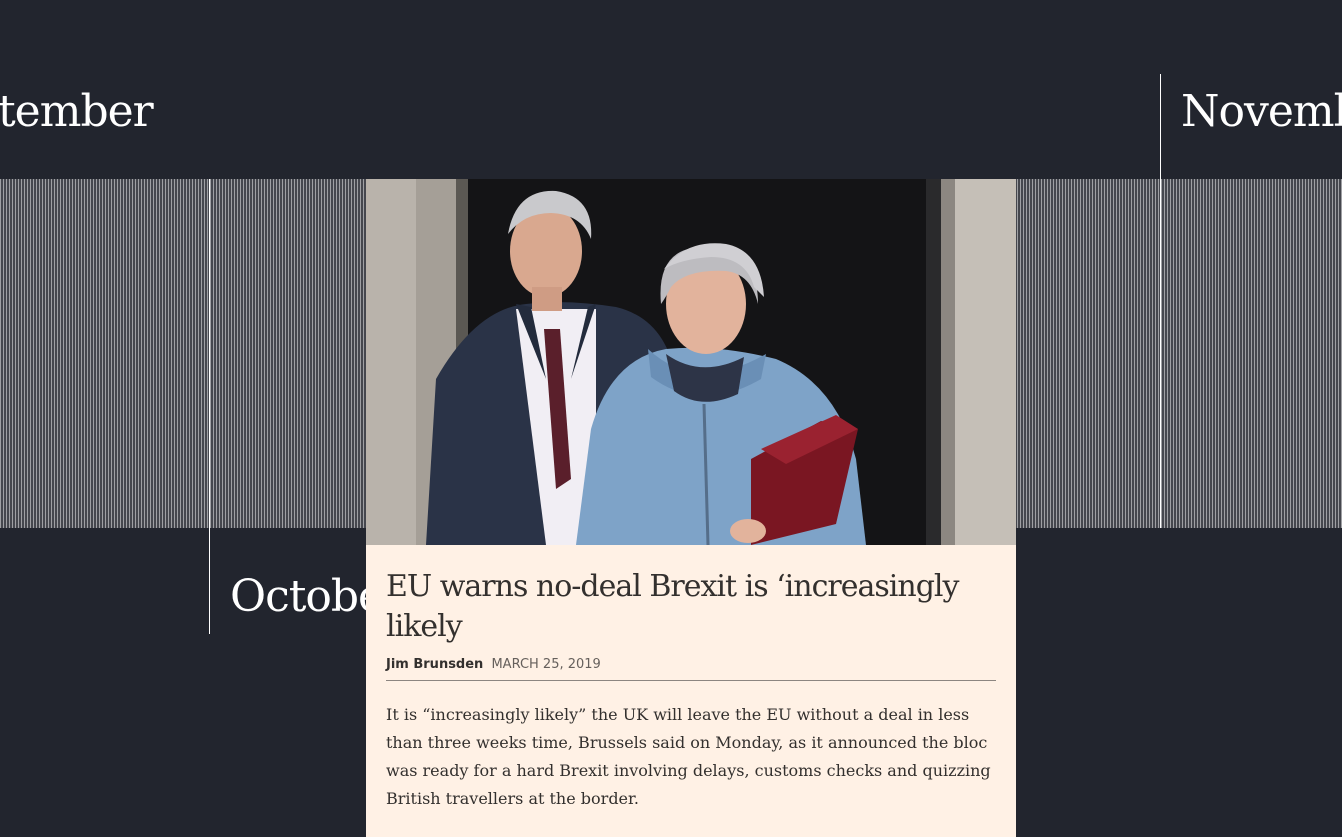 The image size is (1342, 837). Describe the element at coordinates (1160, 301) in the screenshot. I see `month-divider-november` at that location.